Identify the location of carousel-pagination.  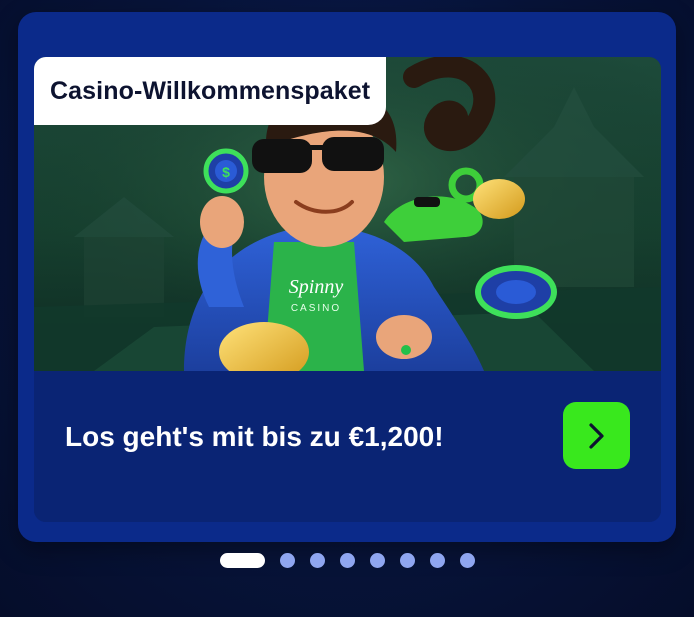
(355, 560).